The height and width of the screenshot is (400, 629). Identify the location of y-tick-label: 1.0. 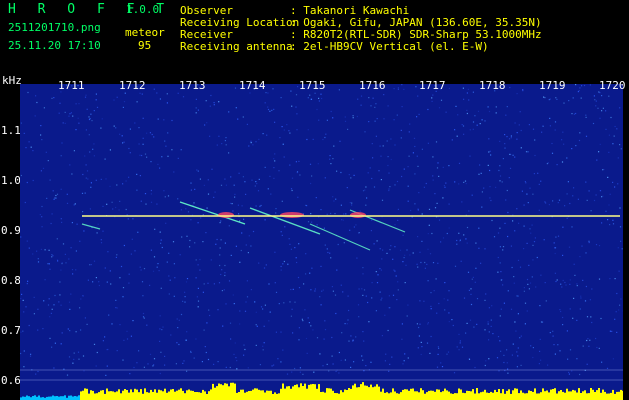
(11, 180).